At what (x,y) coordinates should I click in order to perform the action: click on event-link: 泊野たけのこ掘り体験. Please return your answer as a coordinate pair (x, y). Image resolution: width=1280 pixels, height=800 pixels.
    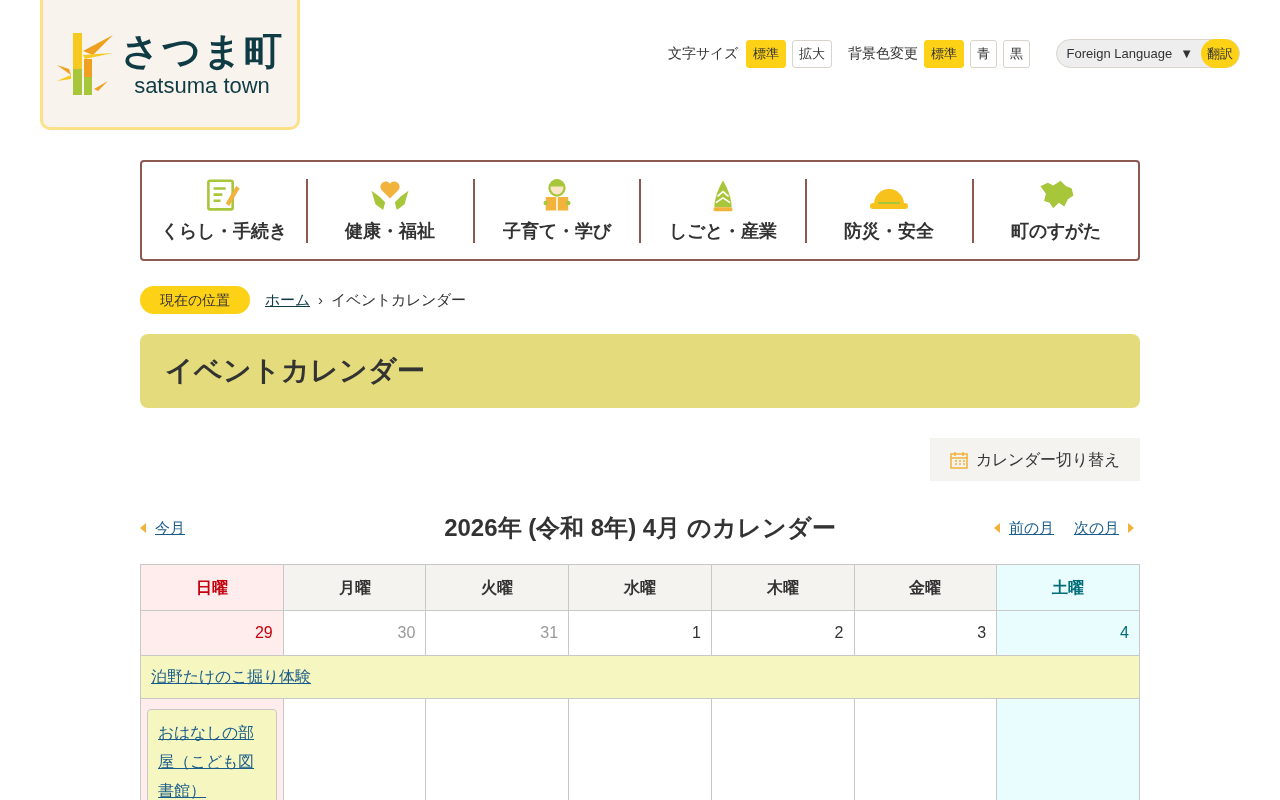
    Looking at the image, I should click on (231, 676).